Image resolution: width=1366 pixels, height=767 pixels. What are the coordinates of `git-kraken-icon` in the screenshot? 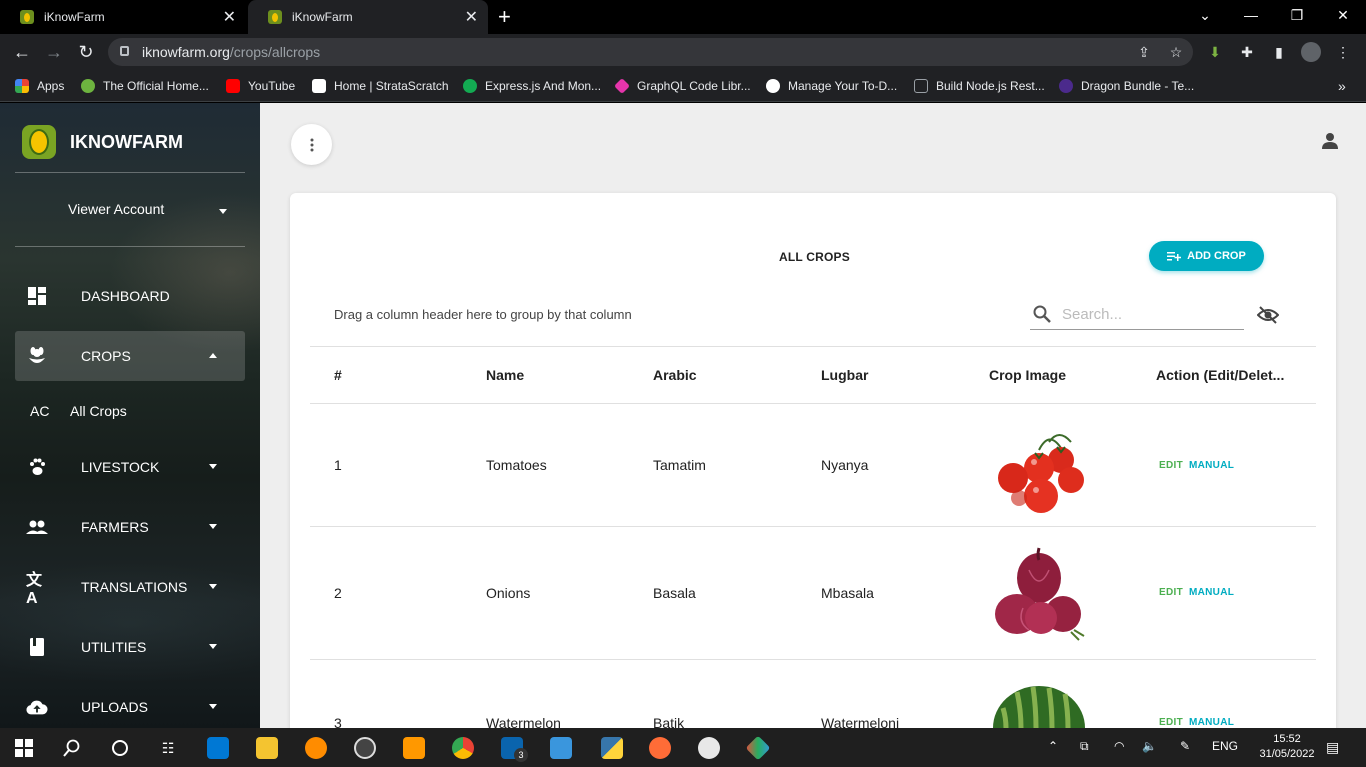 It's located at (758, 748).